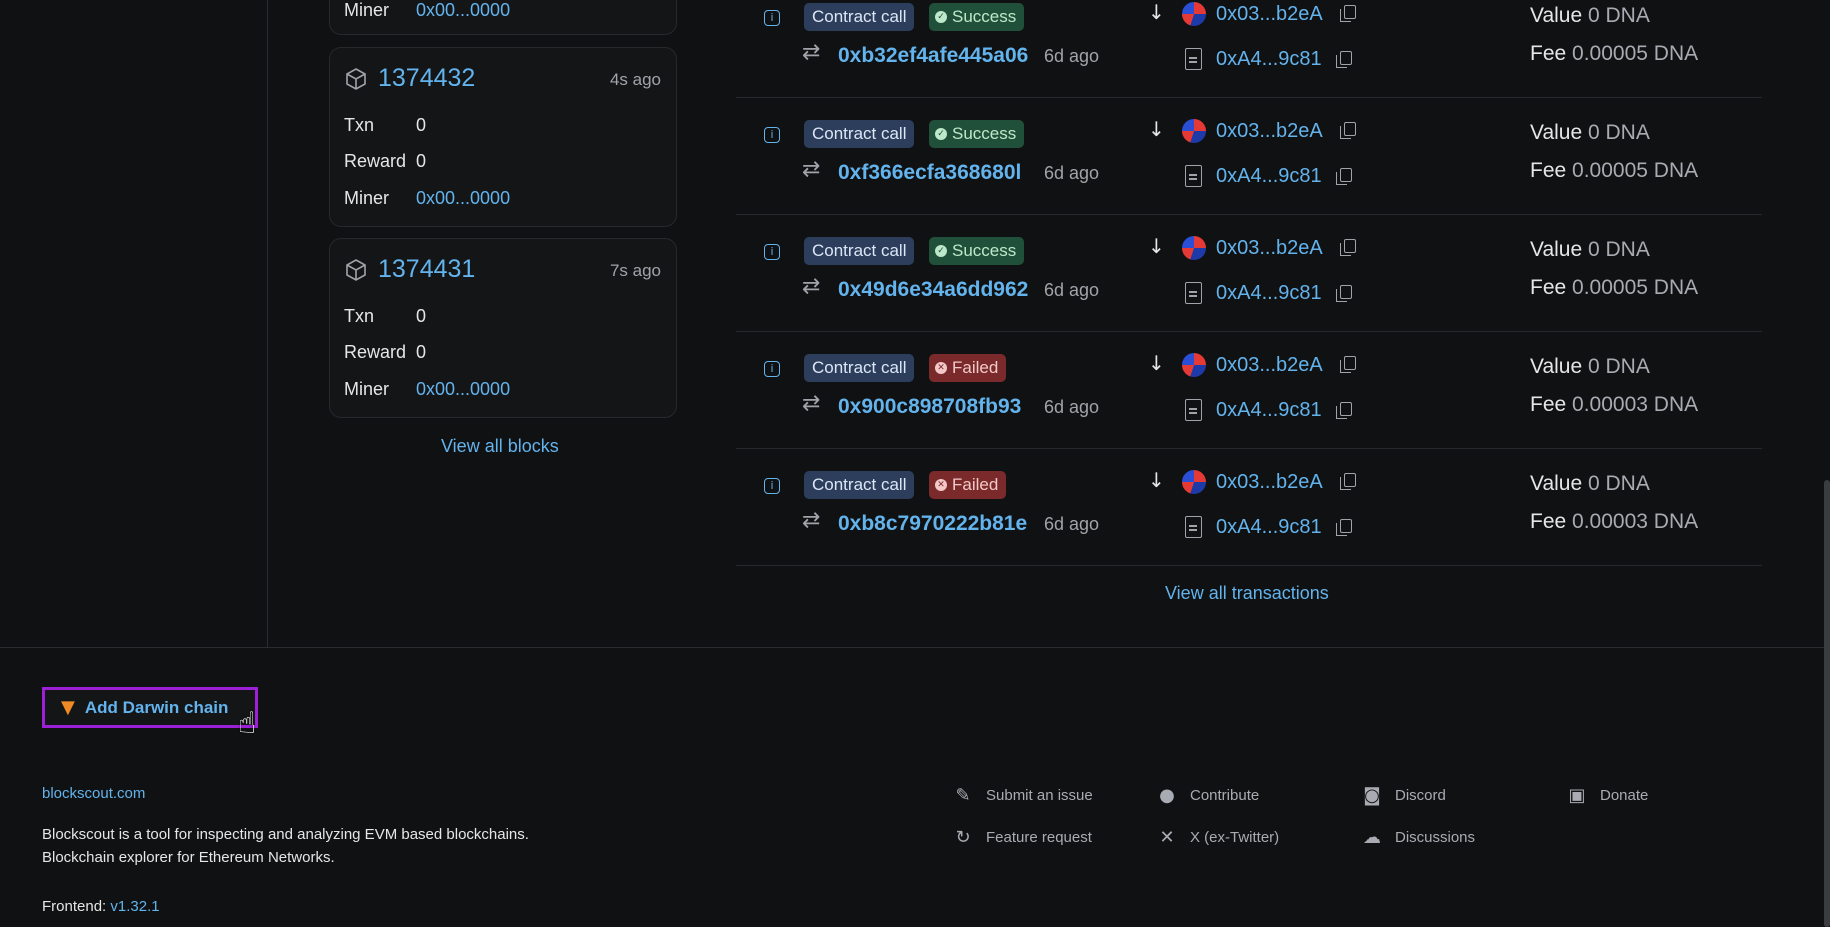 The width and height of the screenshot is (1830, 927). I want to click on tx-type-tag: Contract call, so click(859, 368).